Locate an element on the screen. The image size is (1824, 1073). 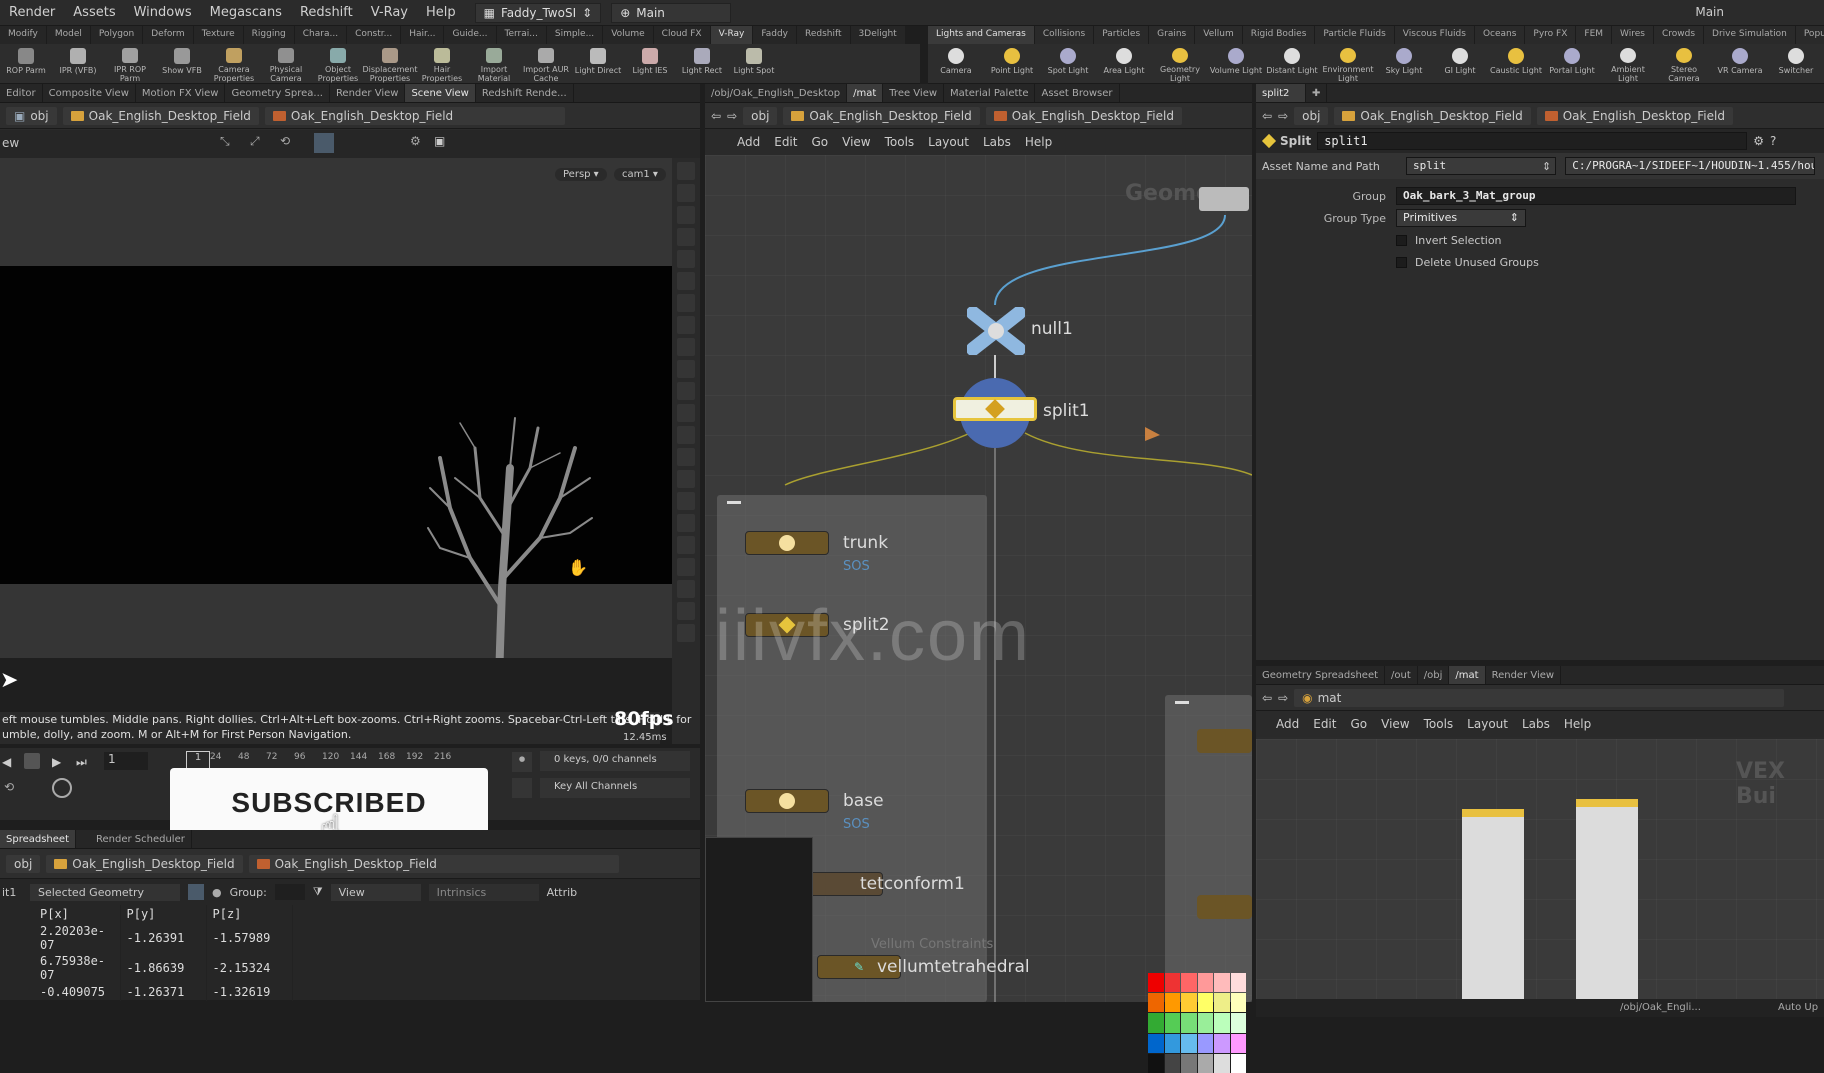
group-type-select: Primitives ⇕ is located at coordinates (1461, 218).